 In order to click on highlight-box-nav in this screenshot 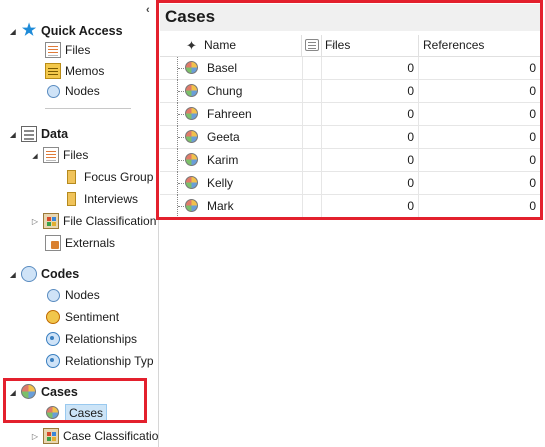, I will do `click(75, 400)`.